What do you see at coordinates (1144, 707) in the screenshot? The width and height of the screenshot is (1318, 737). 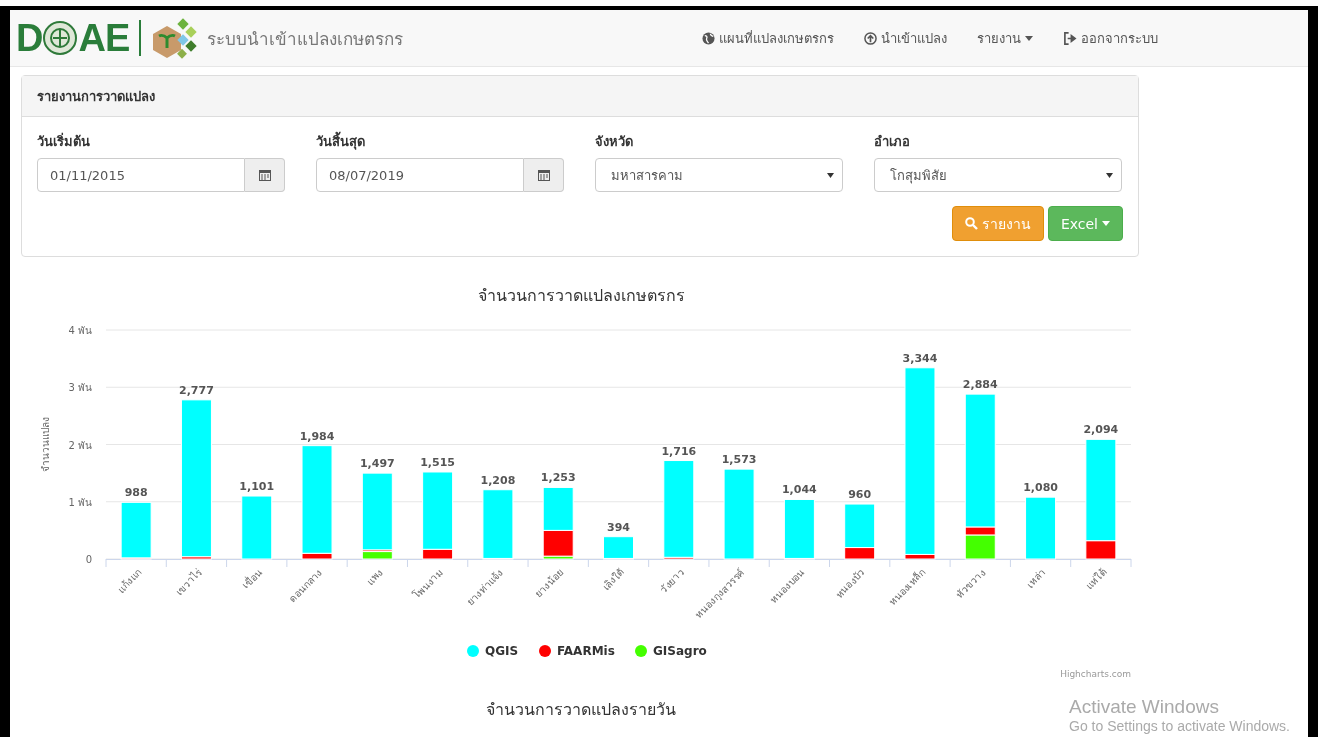 I see `activation-title: Activate Windows` at bounding box center [1144, 707].